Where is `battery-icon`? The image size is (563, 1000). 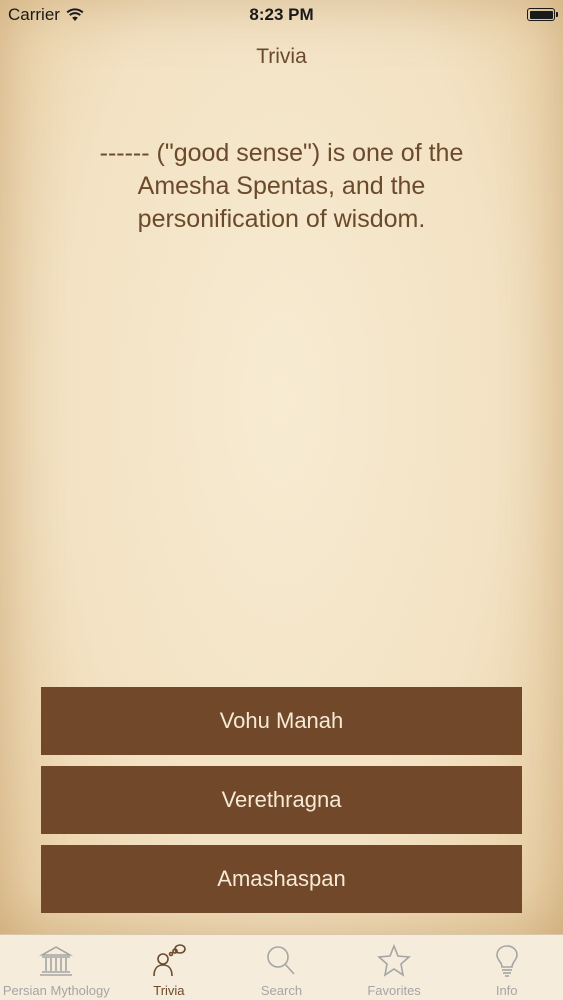 battery-icon is located at coordinates (542, 14).